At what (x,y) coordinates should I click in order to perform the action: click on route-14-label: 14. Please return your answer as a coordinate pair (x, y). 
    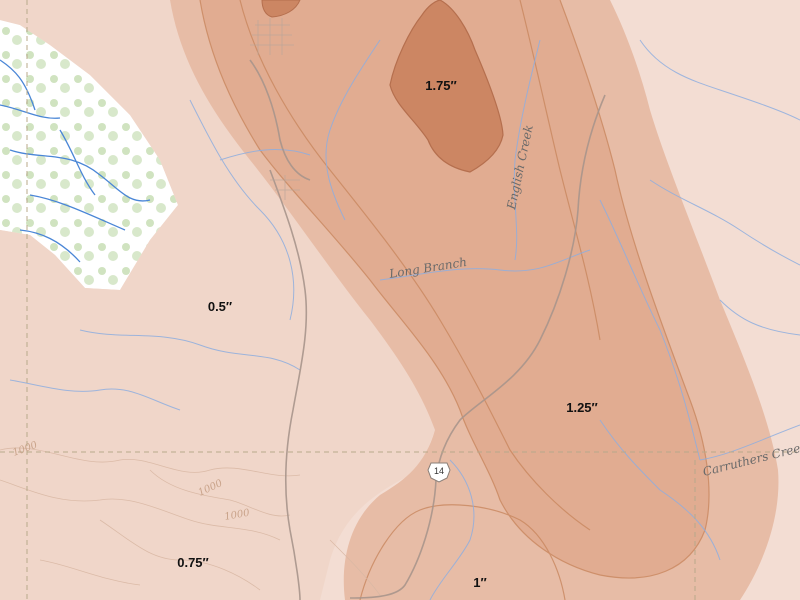
    Looking at the image, I should click on (439, 471).